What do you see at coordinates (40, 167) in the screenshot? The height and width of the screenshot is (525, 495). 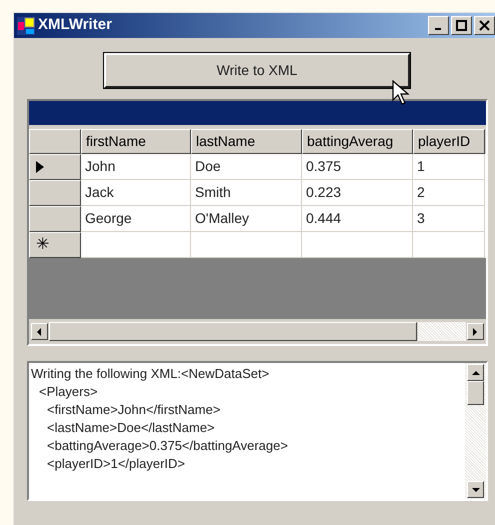 I see `current-row-icon` at bounding box center [40, 167].